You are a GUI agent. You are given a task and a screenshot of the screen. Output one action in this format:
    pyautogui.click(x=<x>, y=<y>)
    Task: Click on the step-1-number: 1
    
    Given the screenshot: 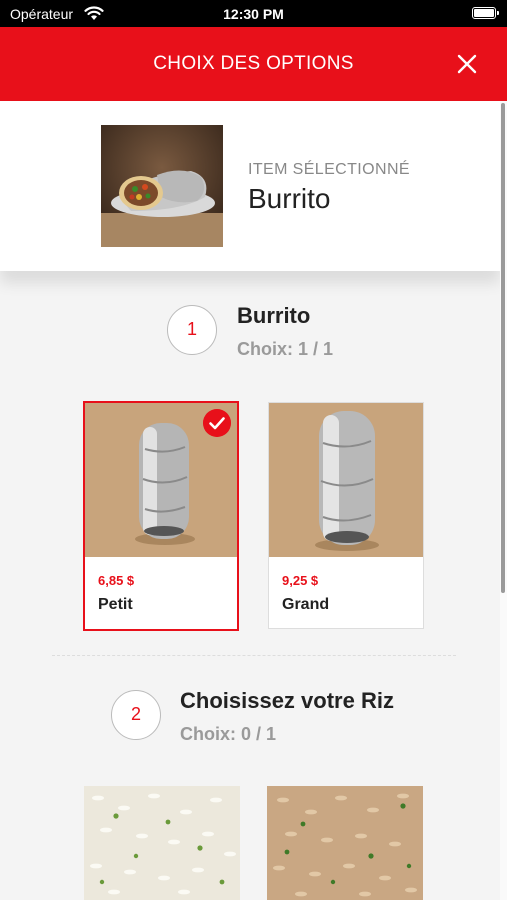 What is the action you would take?
    pyautogui.click(x=192, y=330)
    